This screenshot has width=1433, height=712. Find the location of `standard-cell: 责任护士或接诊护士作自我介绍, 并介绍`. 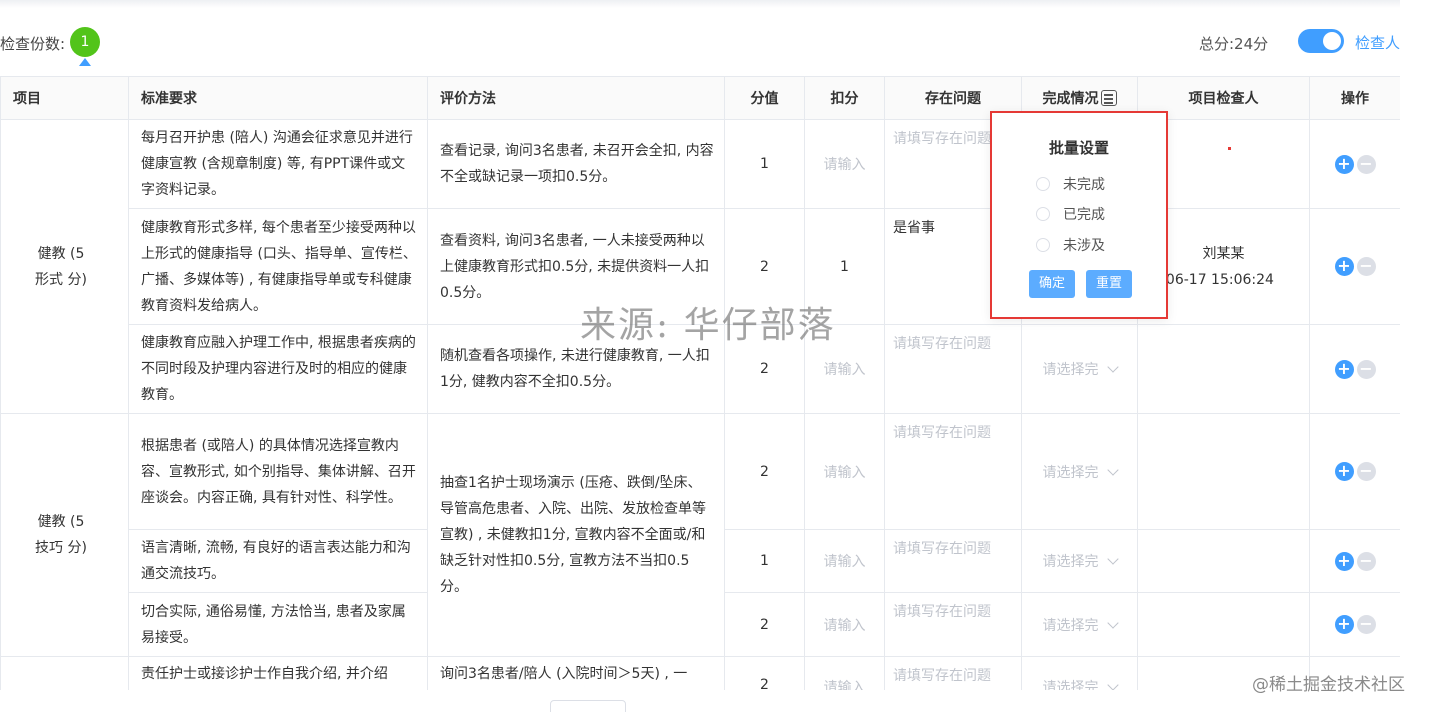

standard-cell: 责任护士或接诊护士作自我介绍, 并介绍 is located at coordinates (278, 673).